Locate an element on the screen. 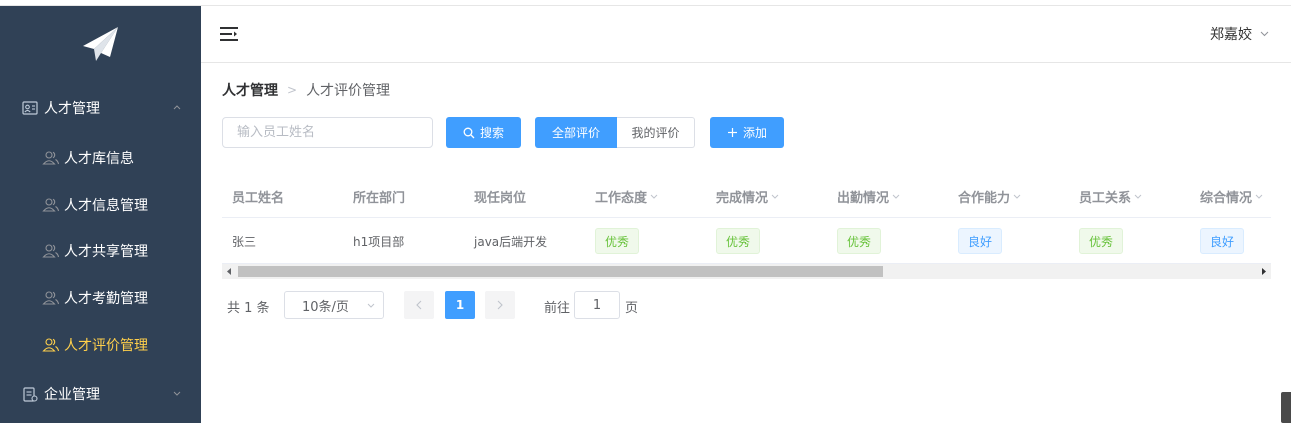  sidebar-item-talent-info: 人才信息管理 is located at coordinates (100, 204).